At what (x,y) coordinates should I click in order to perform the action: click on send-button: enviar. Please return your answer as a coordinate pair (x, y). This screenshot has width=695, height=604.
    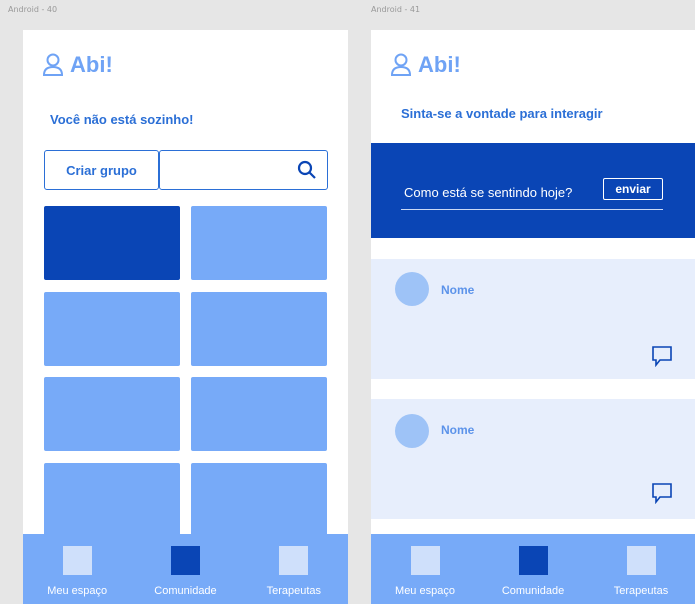
    Looking at the image, I should click on (633, 189).